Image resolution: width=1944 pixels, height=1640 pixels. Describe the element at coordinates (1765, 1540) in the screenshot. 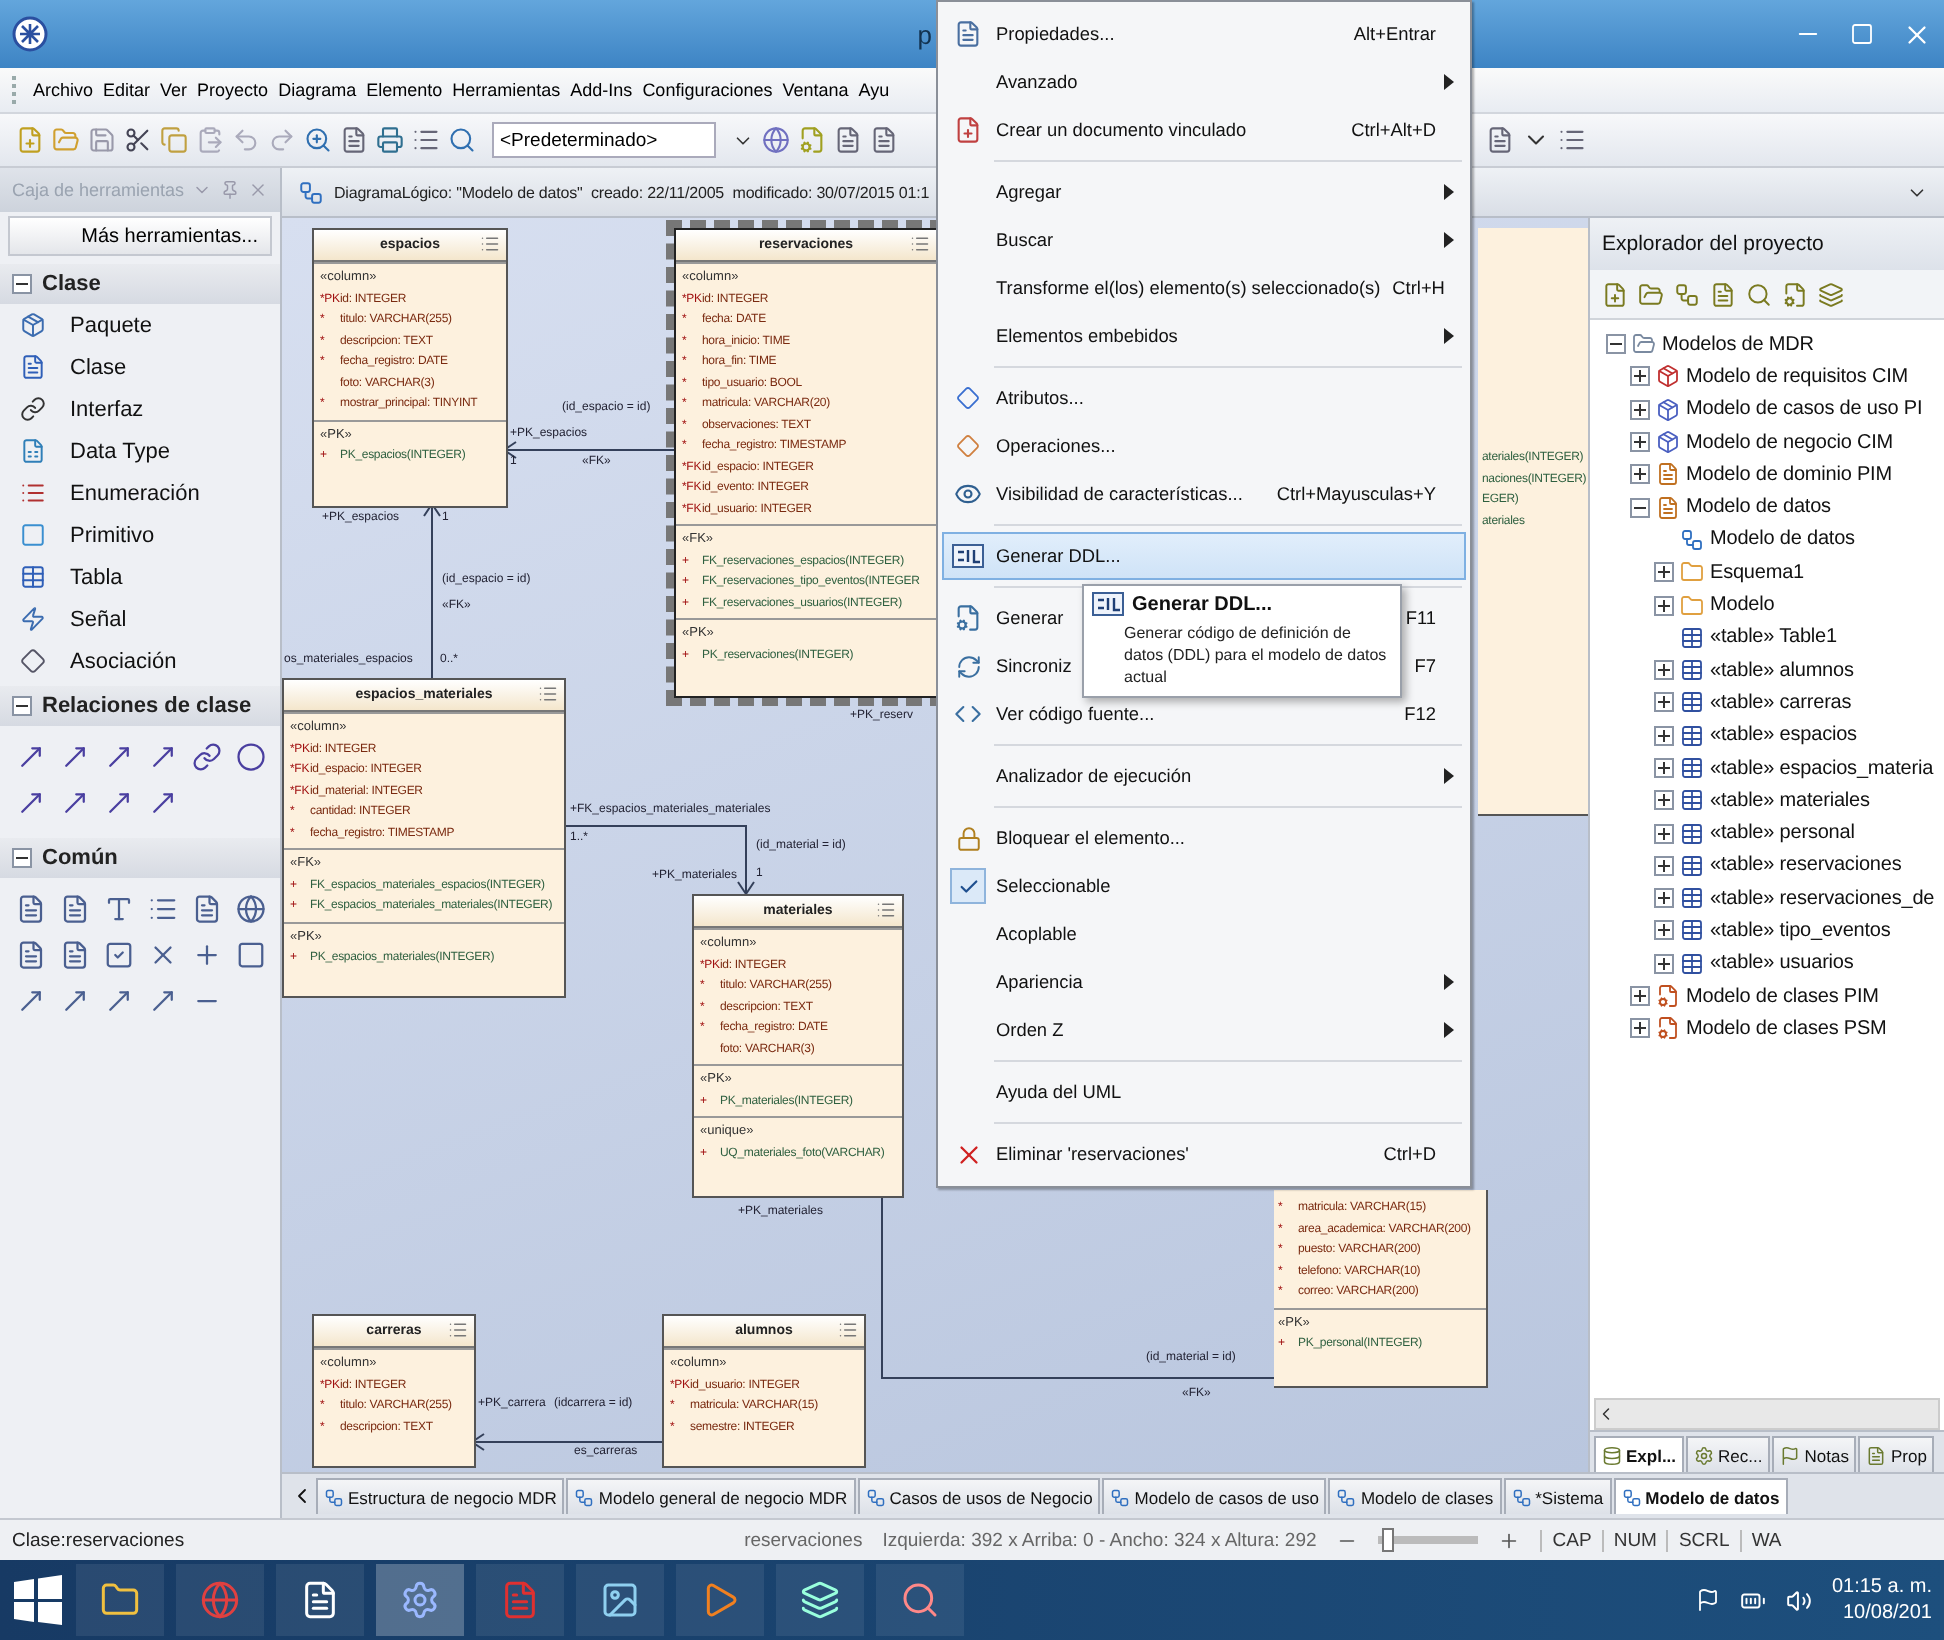

I see `status-indicator: WA` at that location.